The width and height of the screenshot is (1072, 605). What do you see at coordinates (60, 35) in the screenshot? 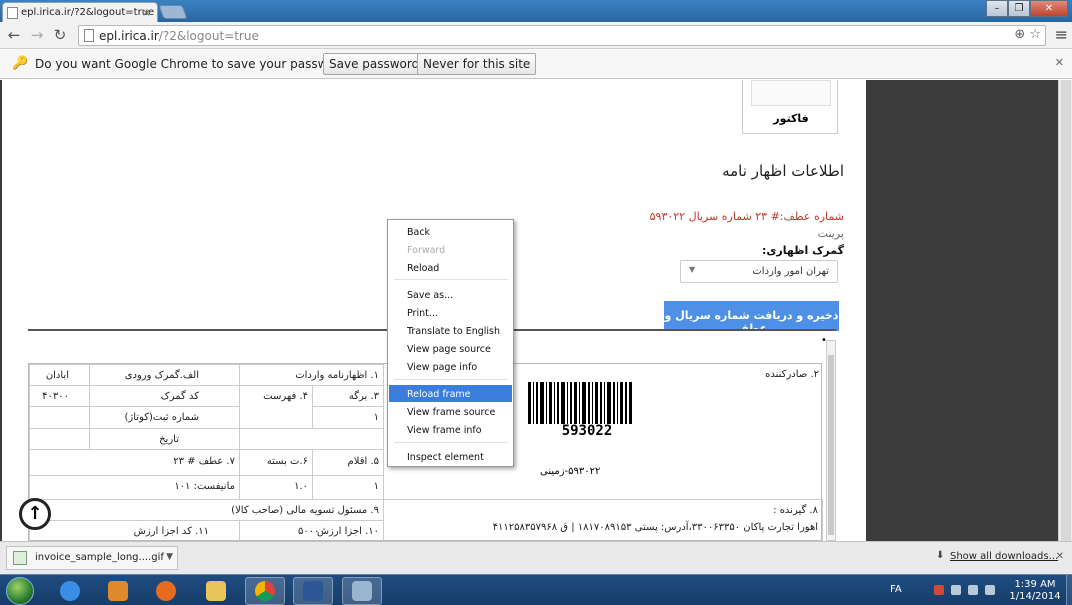
I see `reload-icon: ↻` at bounding box center [60, 35].